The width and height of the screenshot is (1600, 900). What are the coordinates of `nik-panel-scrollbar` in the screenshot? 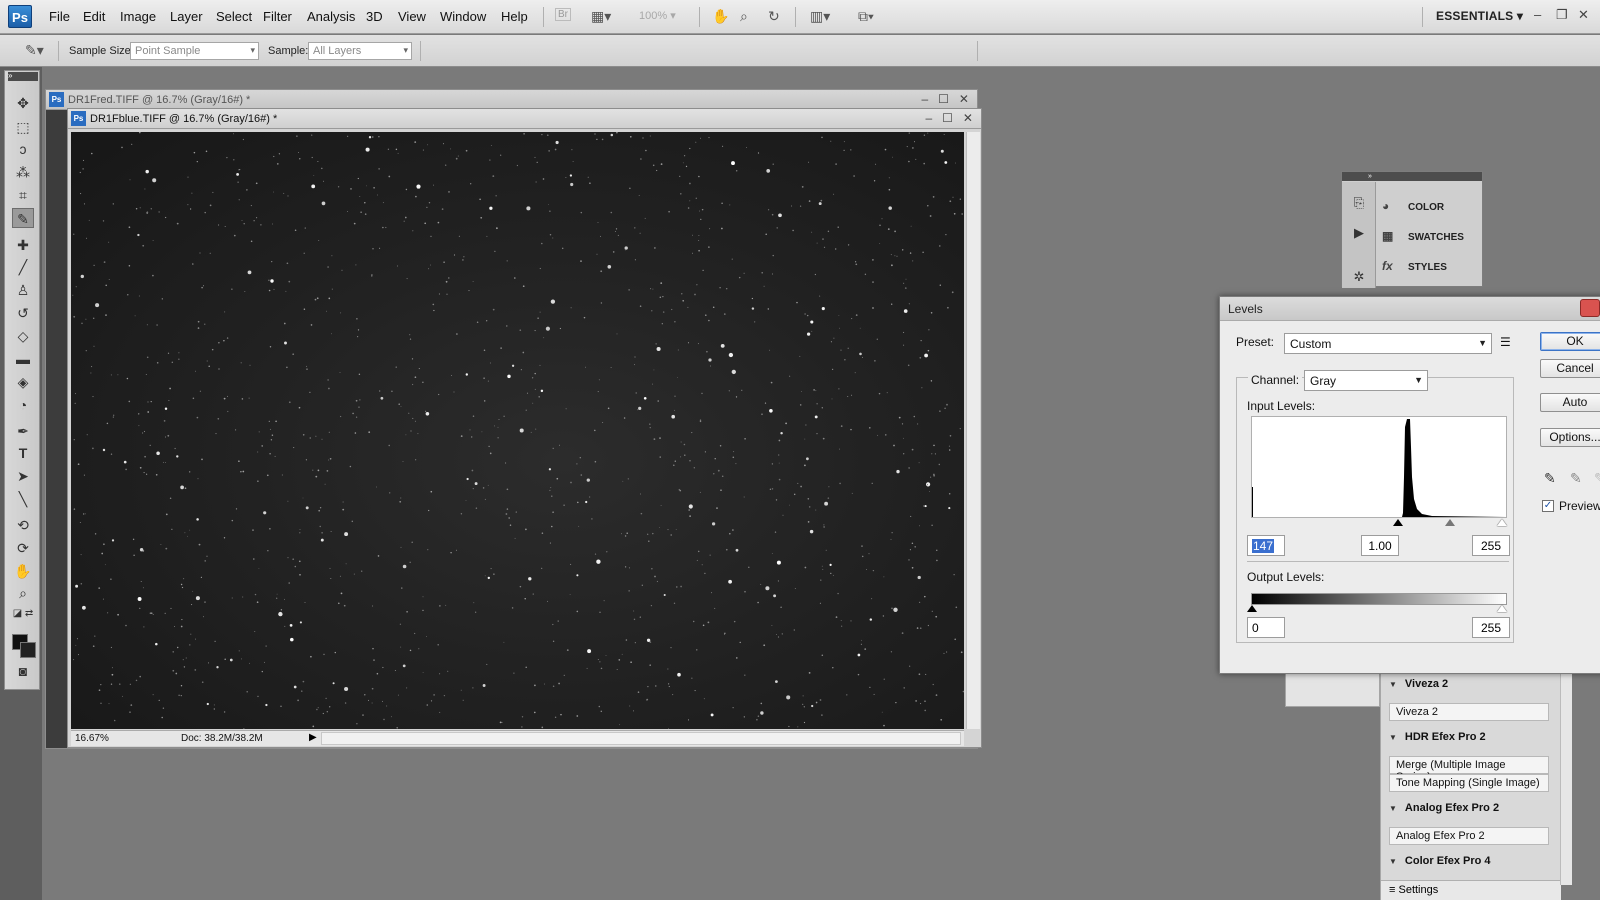 It's located at (1566, 775).